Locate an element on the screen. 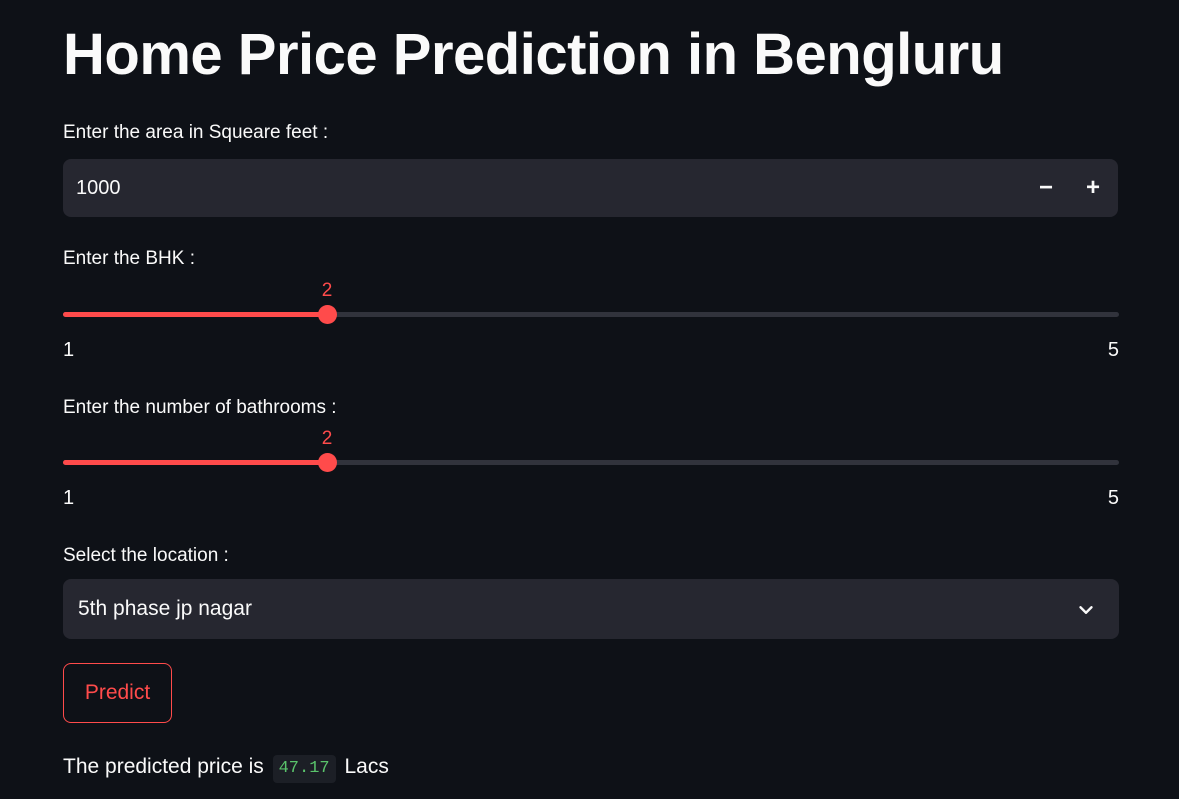  location-selected-value: 5th phase jp nagar is located at coordinates (165, 608).